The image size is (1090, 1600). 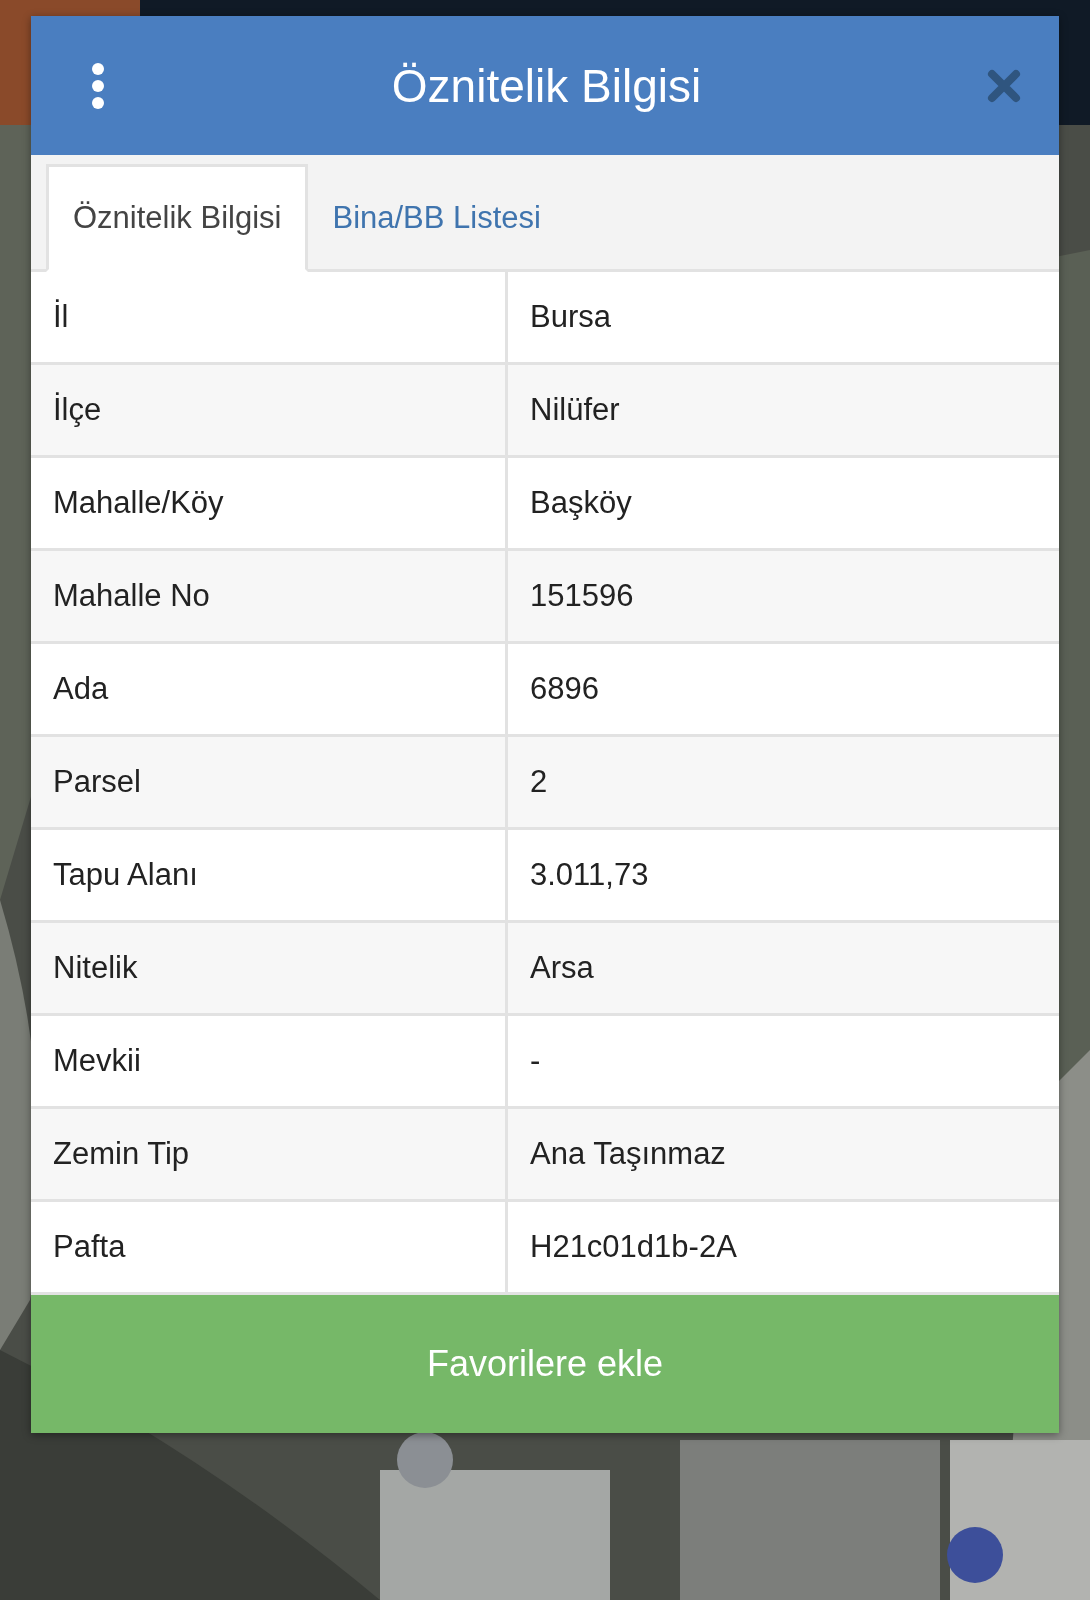 I want to click on table-cell: Mahalle/Köy, so click(x=268, y=503).